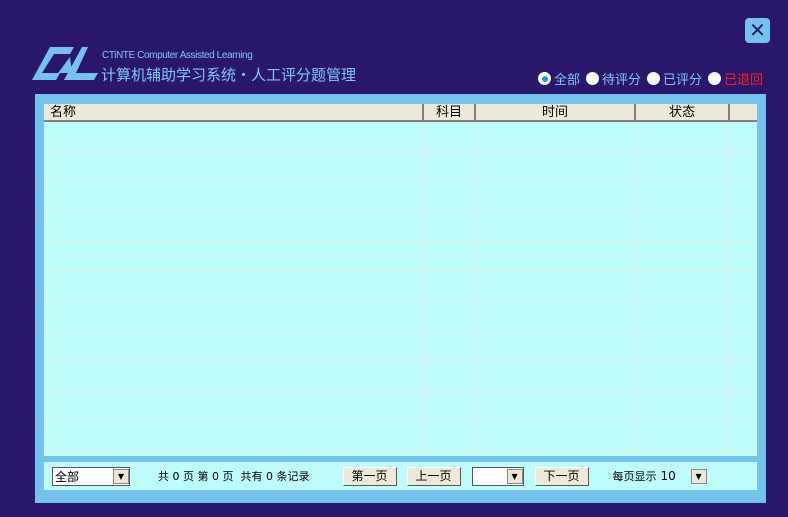  I want to click on total-pages: 0, so click(176, 476).